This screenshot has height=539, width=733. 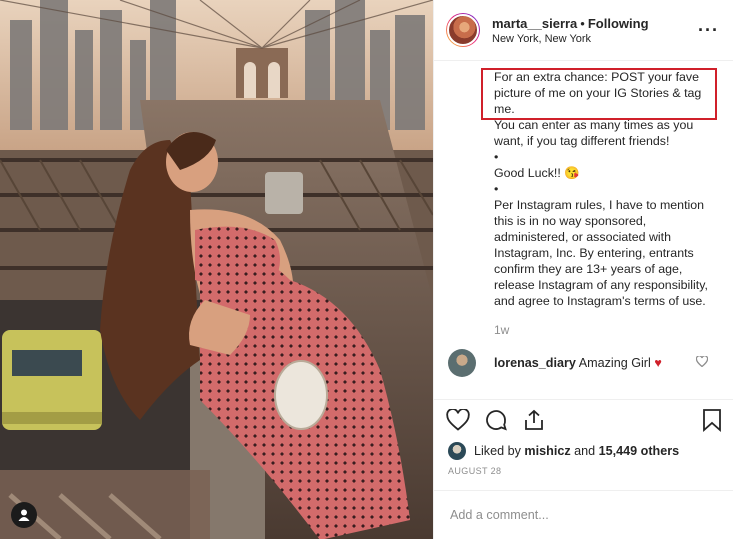 I want to click on comment-input, so click(x=584, y=515).